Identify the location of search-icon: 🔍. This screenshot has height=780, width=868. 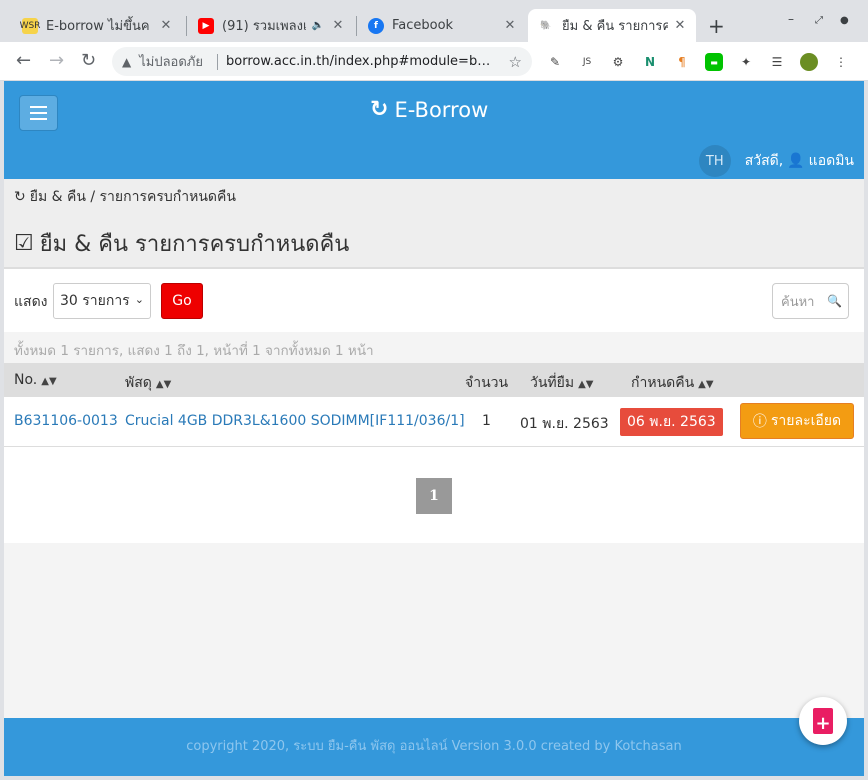
(834, 301).